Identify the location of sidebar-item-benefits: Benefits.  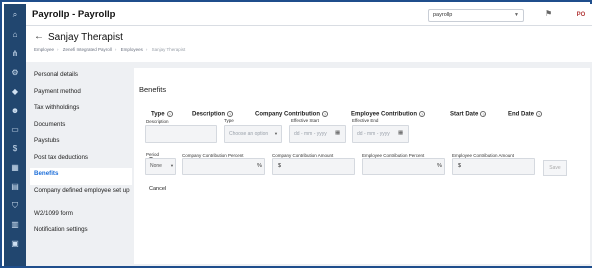
(81, 176).